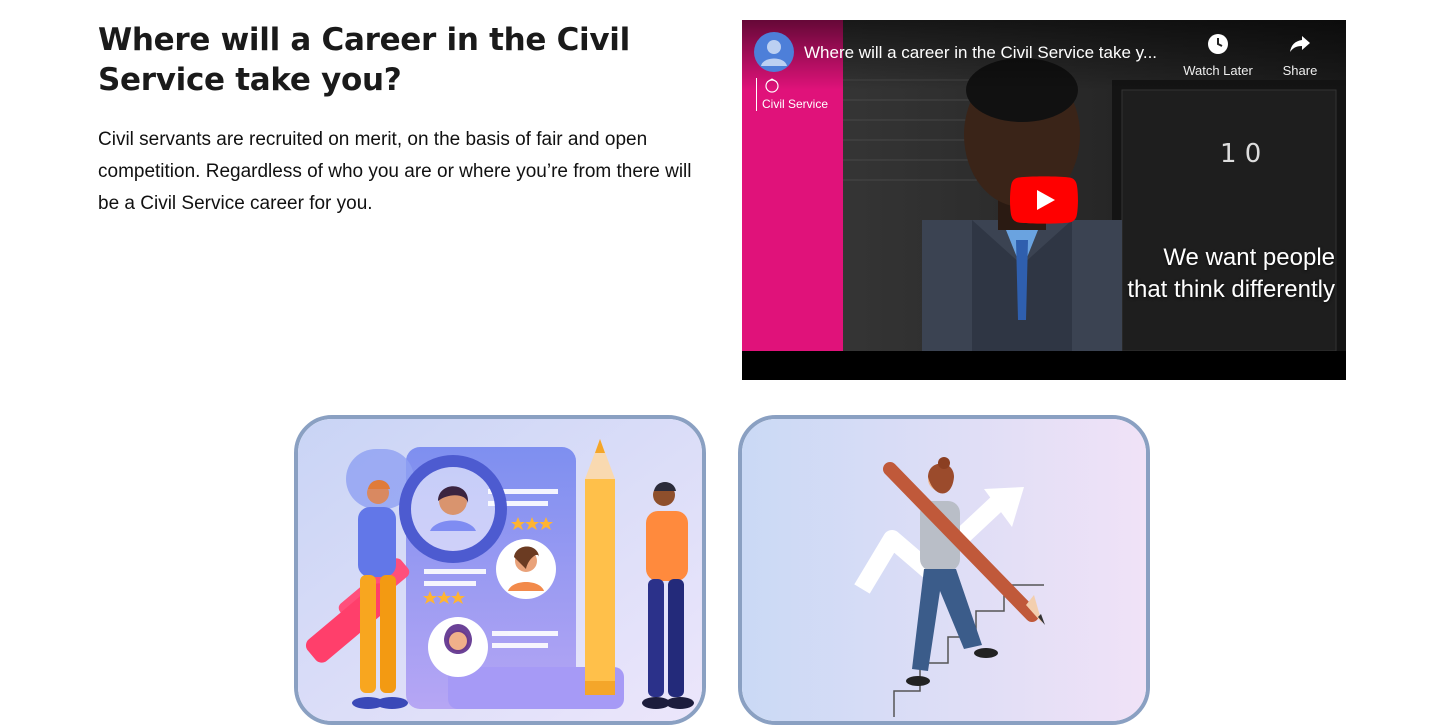  Describe the element at coordinates (1249, 257) in the screenshot. I see `caption-line-1: We want people` at that location.